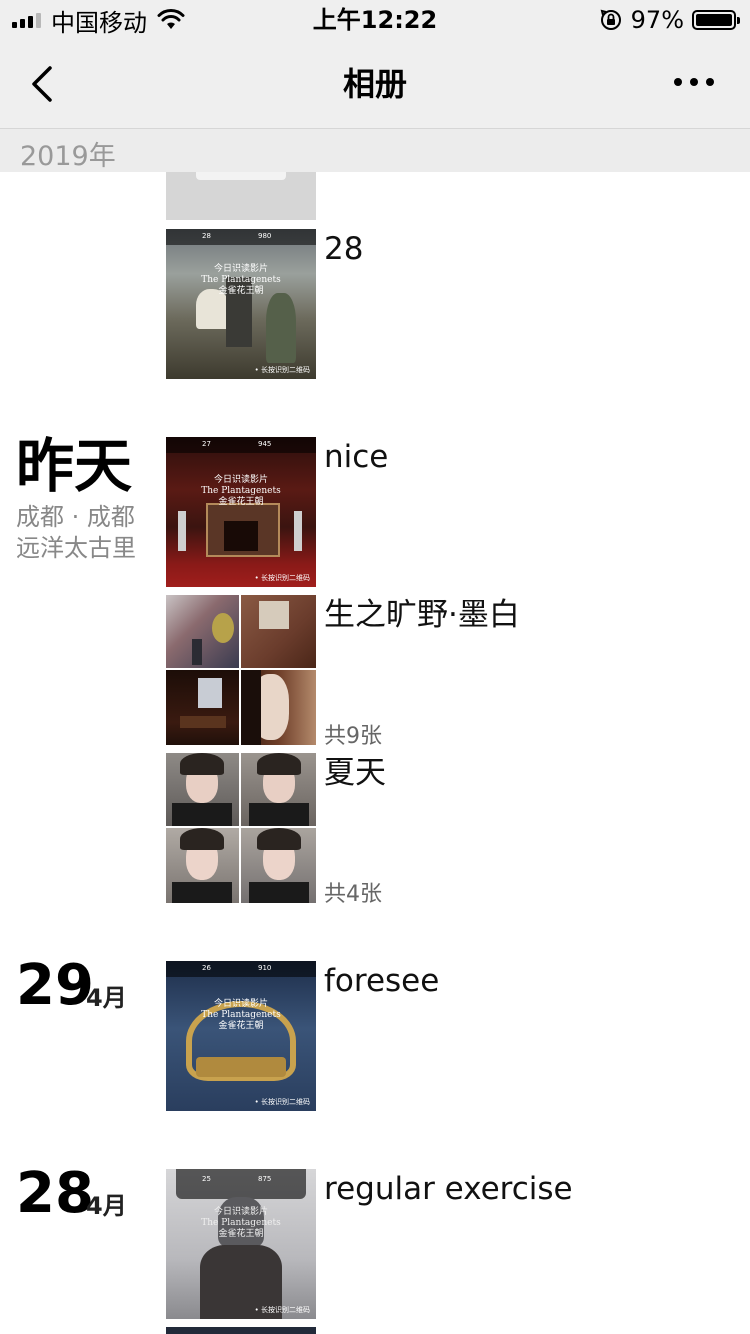  I want to click on post-text: foresee, so click(381, 981).